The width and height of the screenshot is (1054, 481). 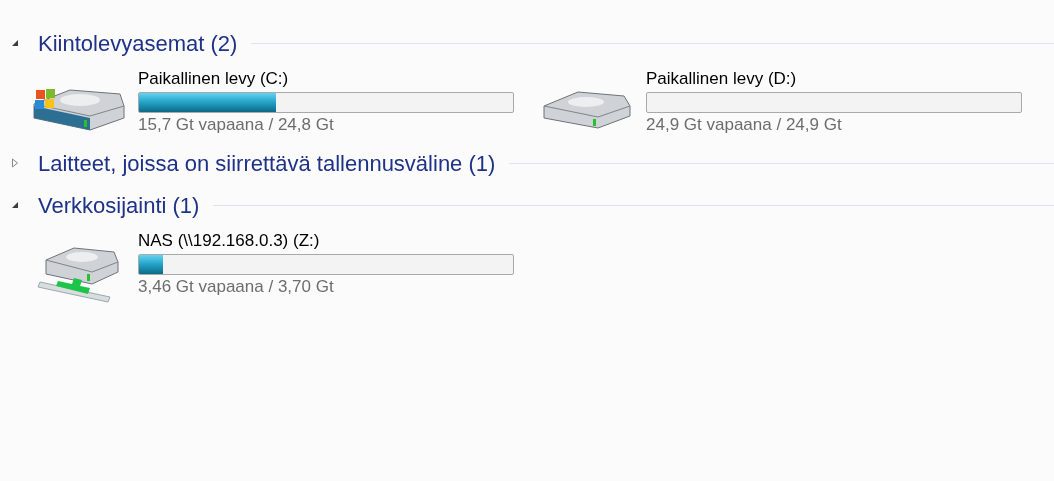 I want to click on drive-name: NAS (\\192.168.0.3) (Z:), so click(x=326, y=241).